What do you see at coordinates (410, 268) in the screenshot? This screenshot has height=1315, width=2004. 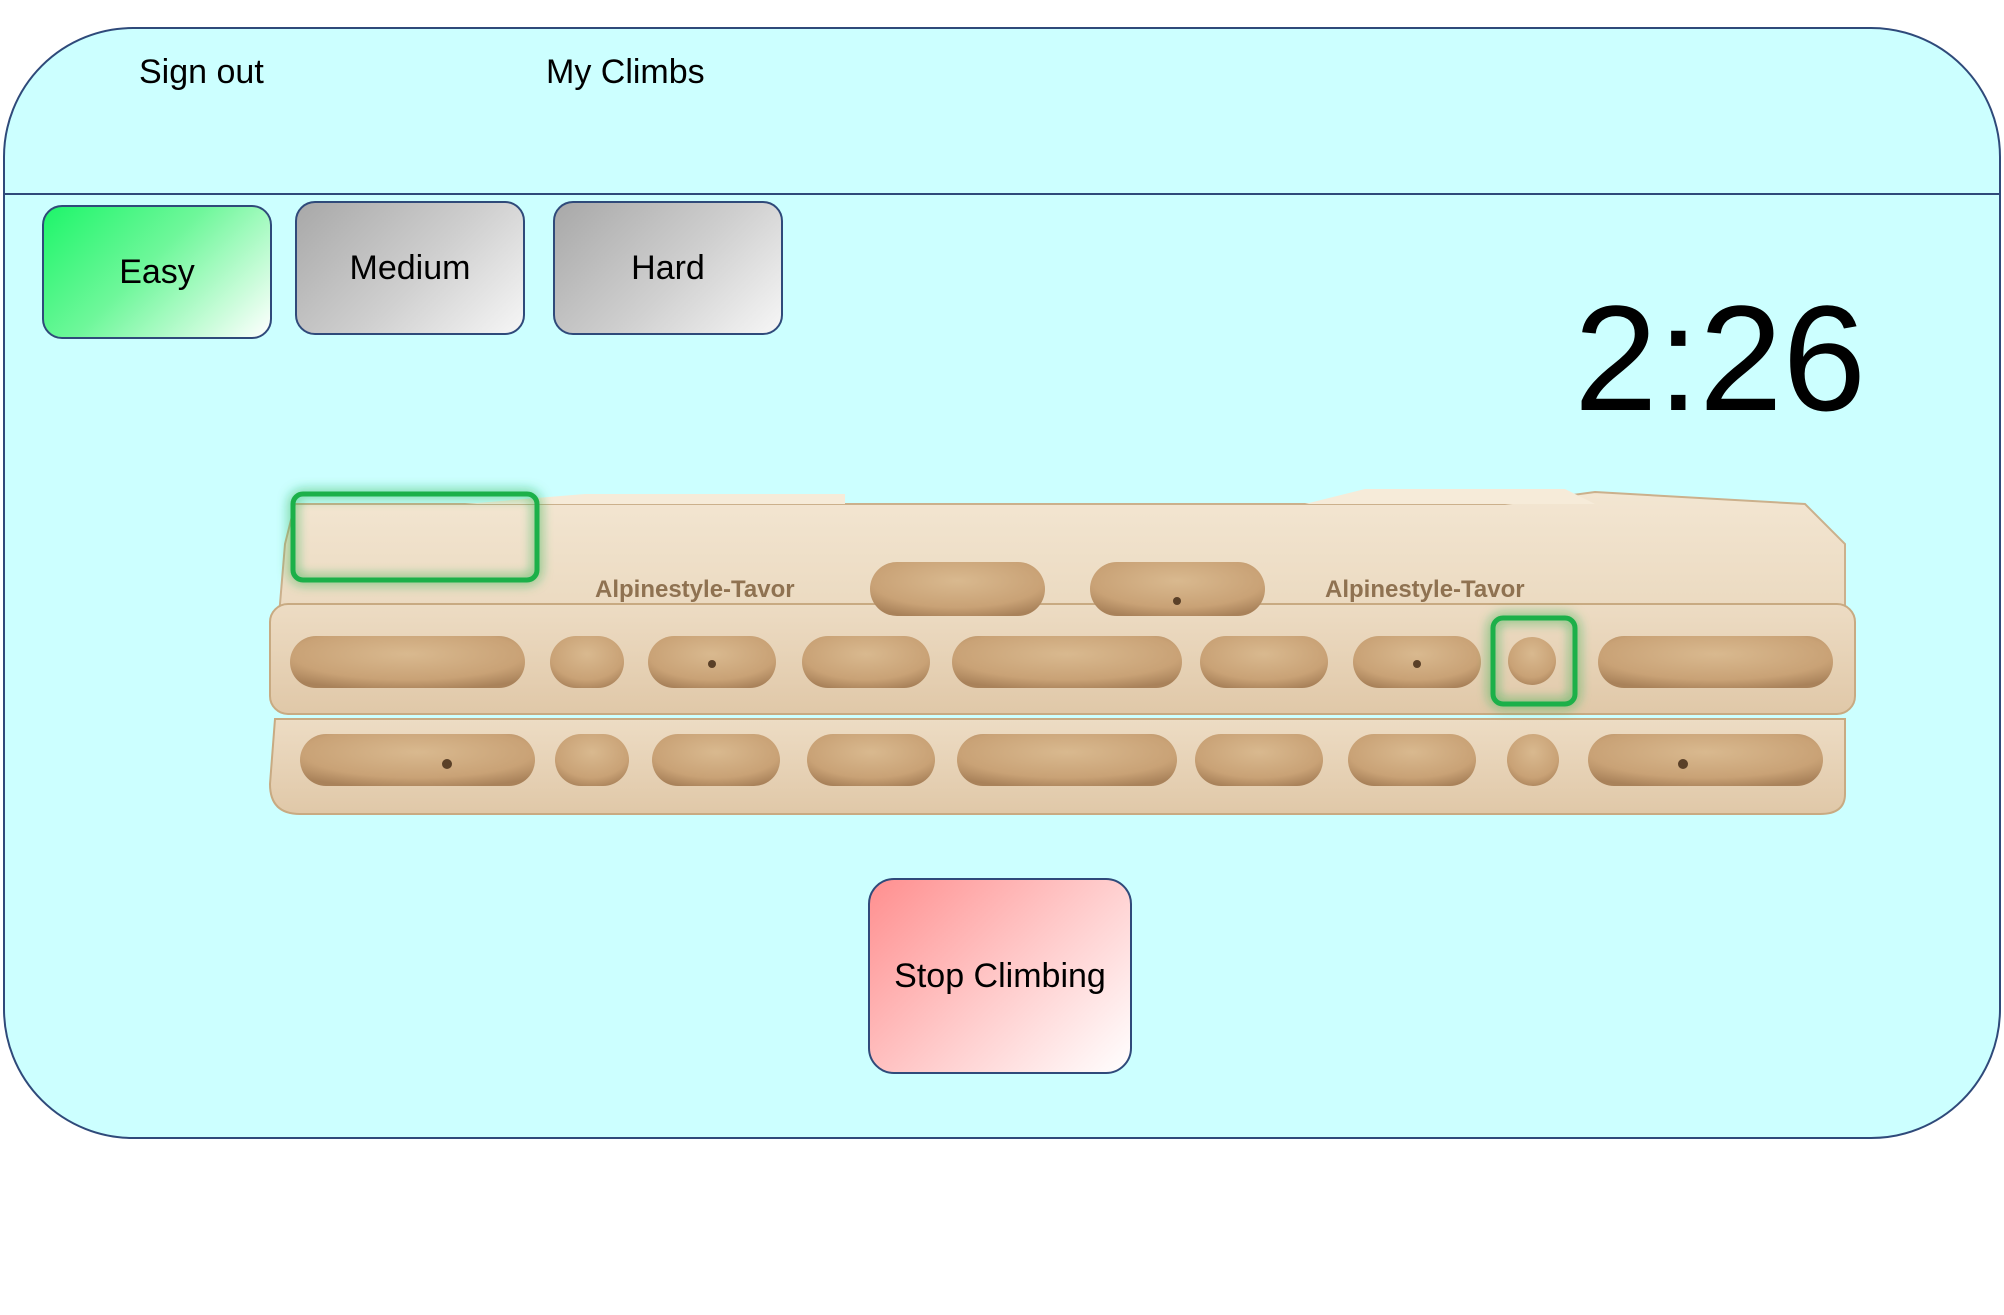 I see `medium-button: Medium` at bounding box center [410, 268].